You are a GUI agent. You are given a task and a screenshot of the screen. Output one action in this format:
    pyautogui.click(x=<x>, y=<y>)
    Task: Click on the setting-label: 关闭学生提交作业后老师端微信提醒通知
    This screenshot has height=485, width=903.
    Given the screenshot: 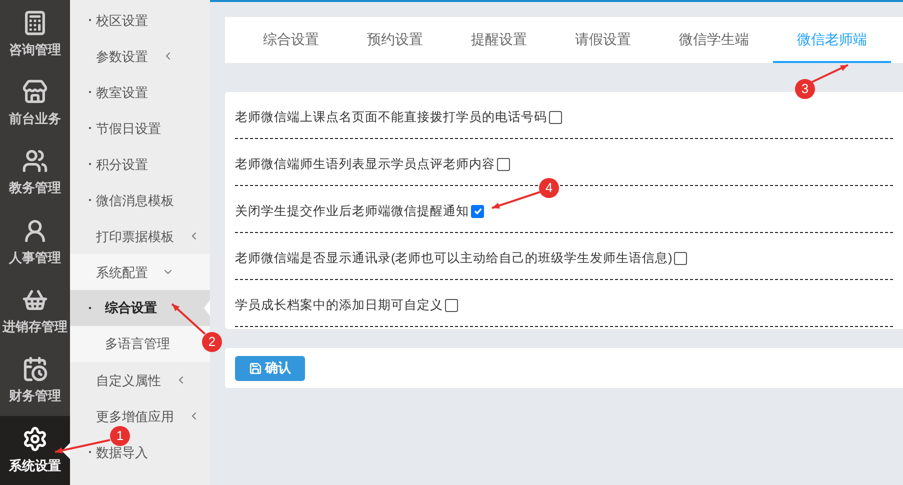 What is the action you would take?
    pyautogui.click(x=352, y=211)
    